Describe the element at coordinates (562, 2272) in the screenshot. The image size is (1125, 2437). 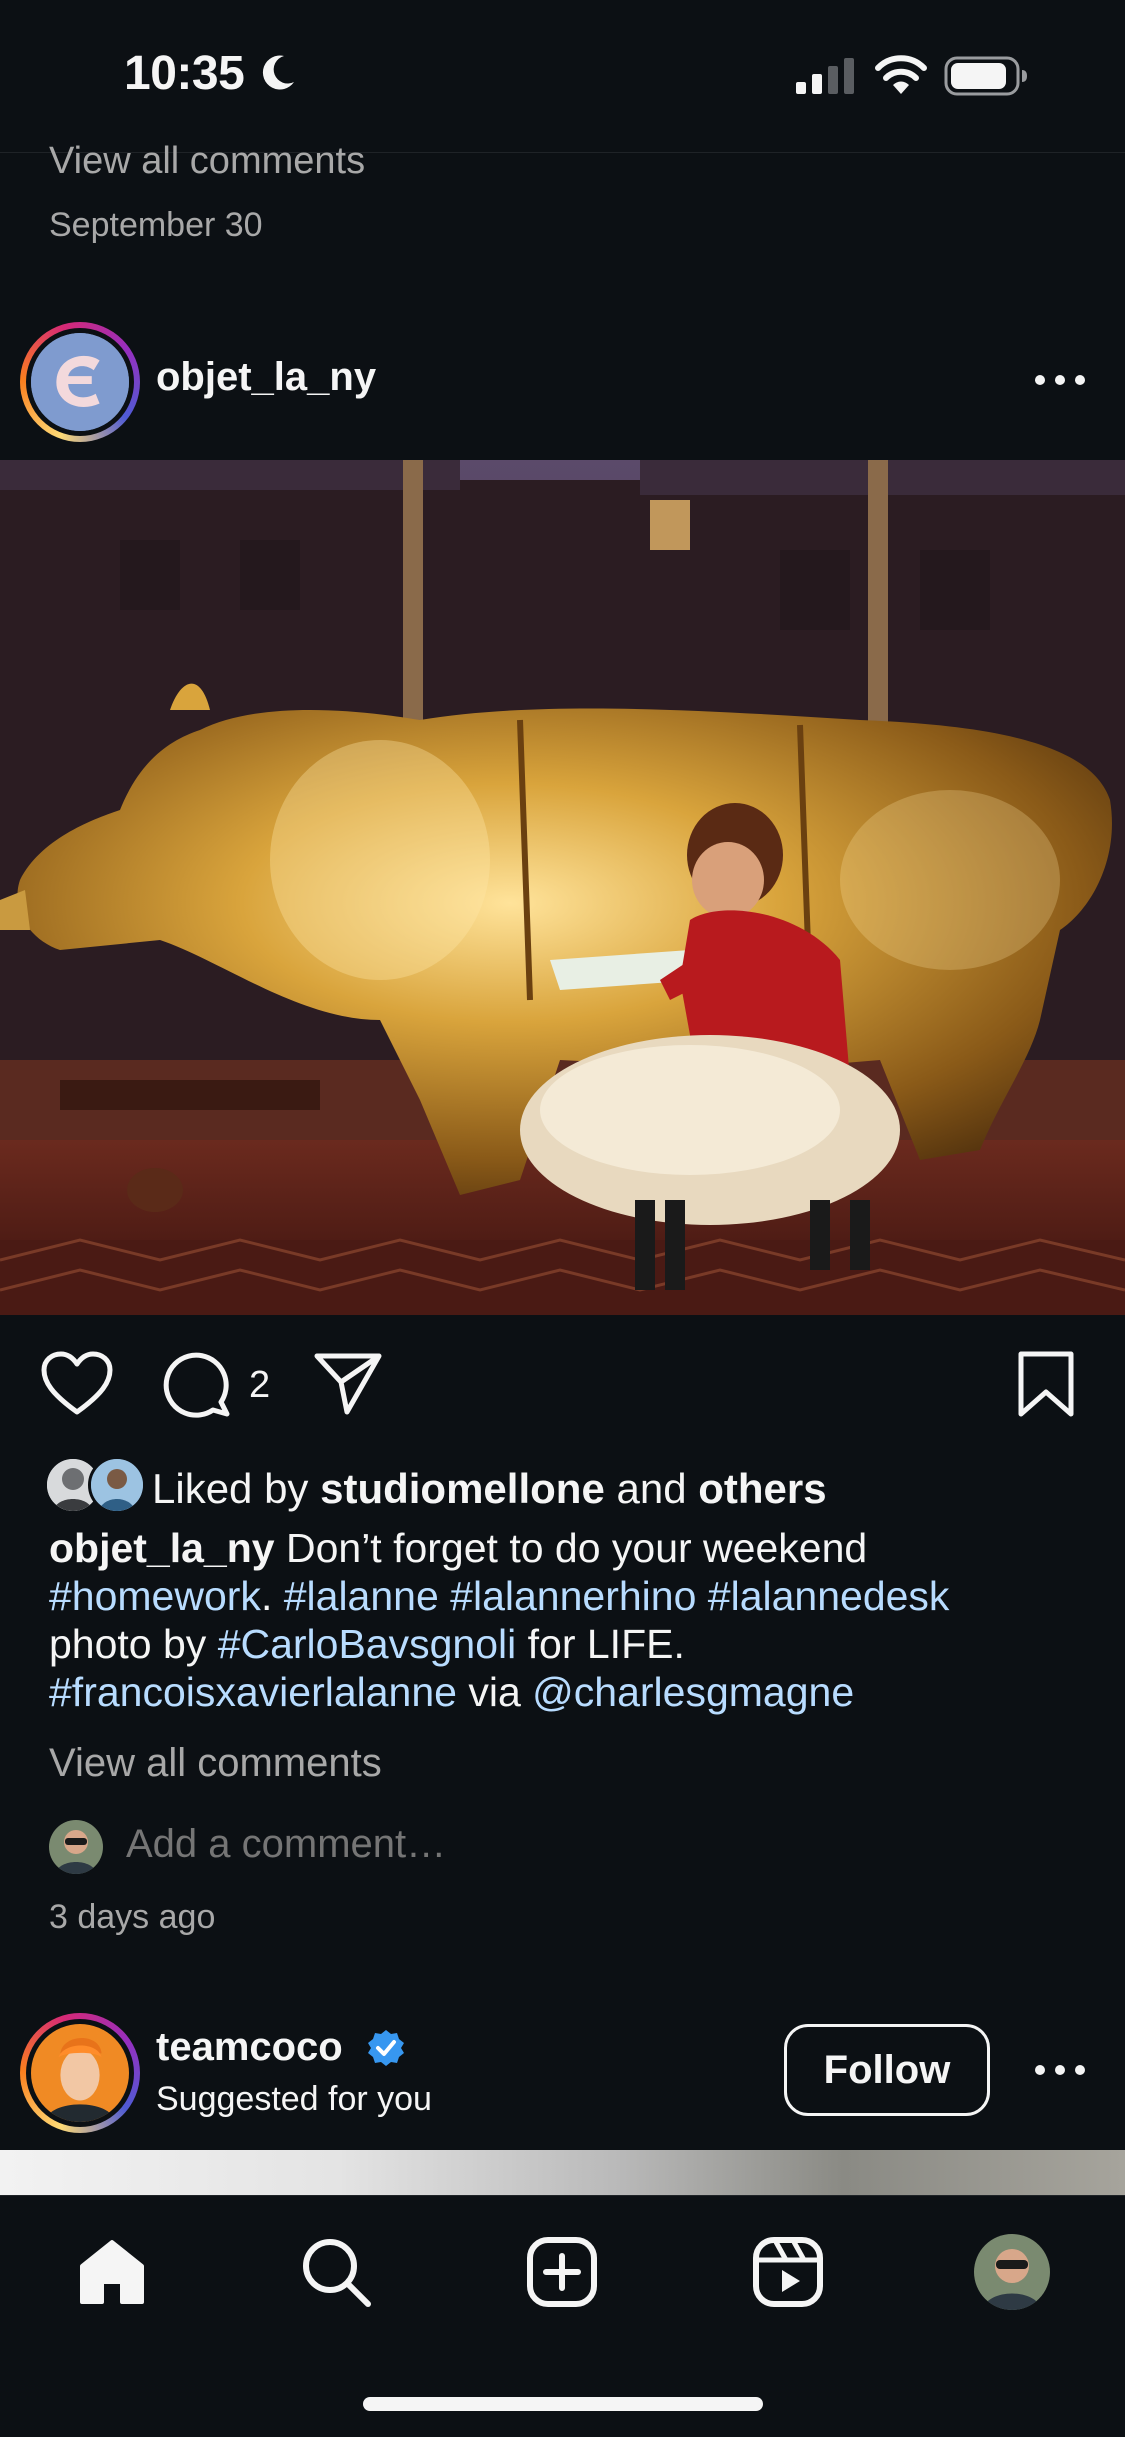
I see `create-post-icon` at that location.